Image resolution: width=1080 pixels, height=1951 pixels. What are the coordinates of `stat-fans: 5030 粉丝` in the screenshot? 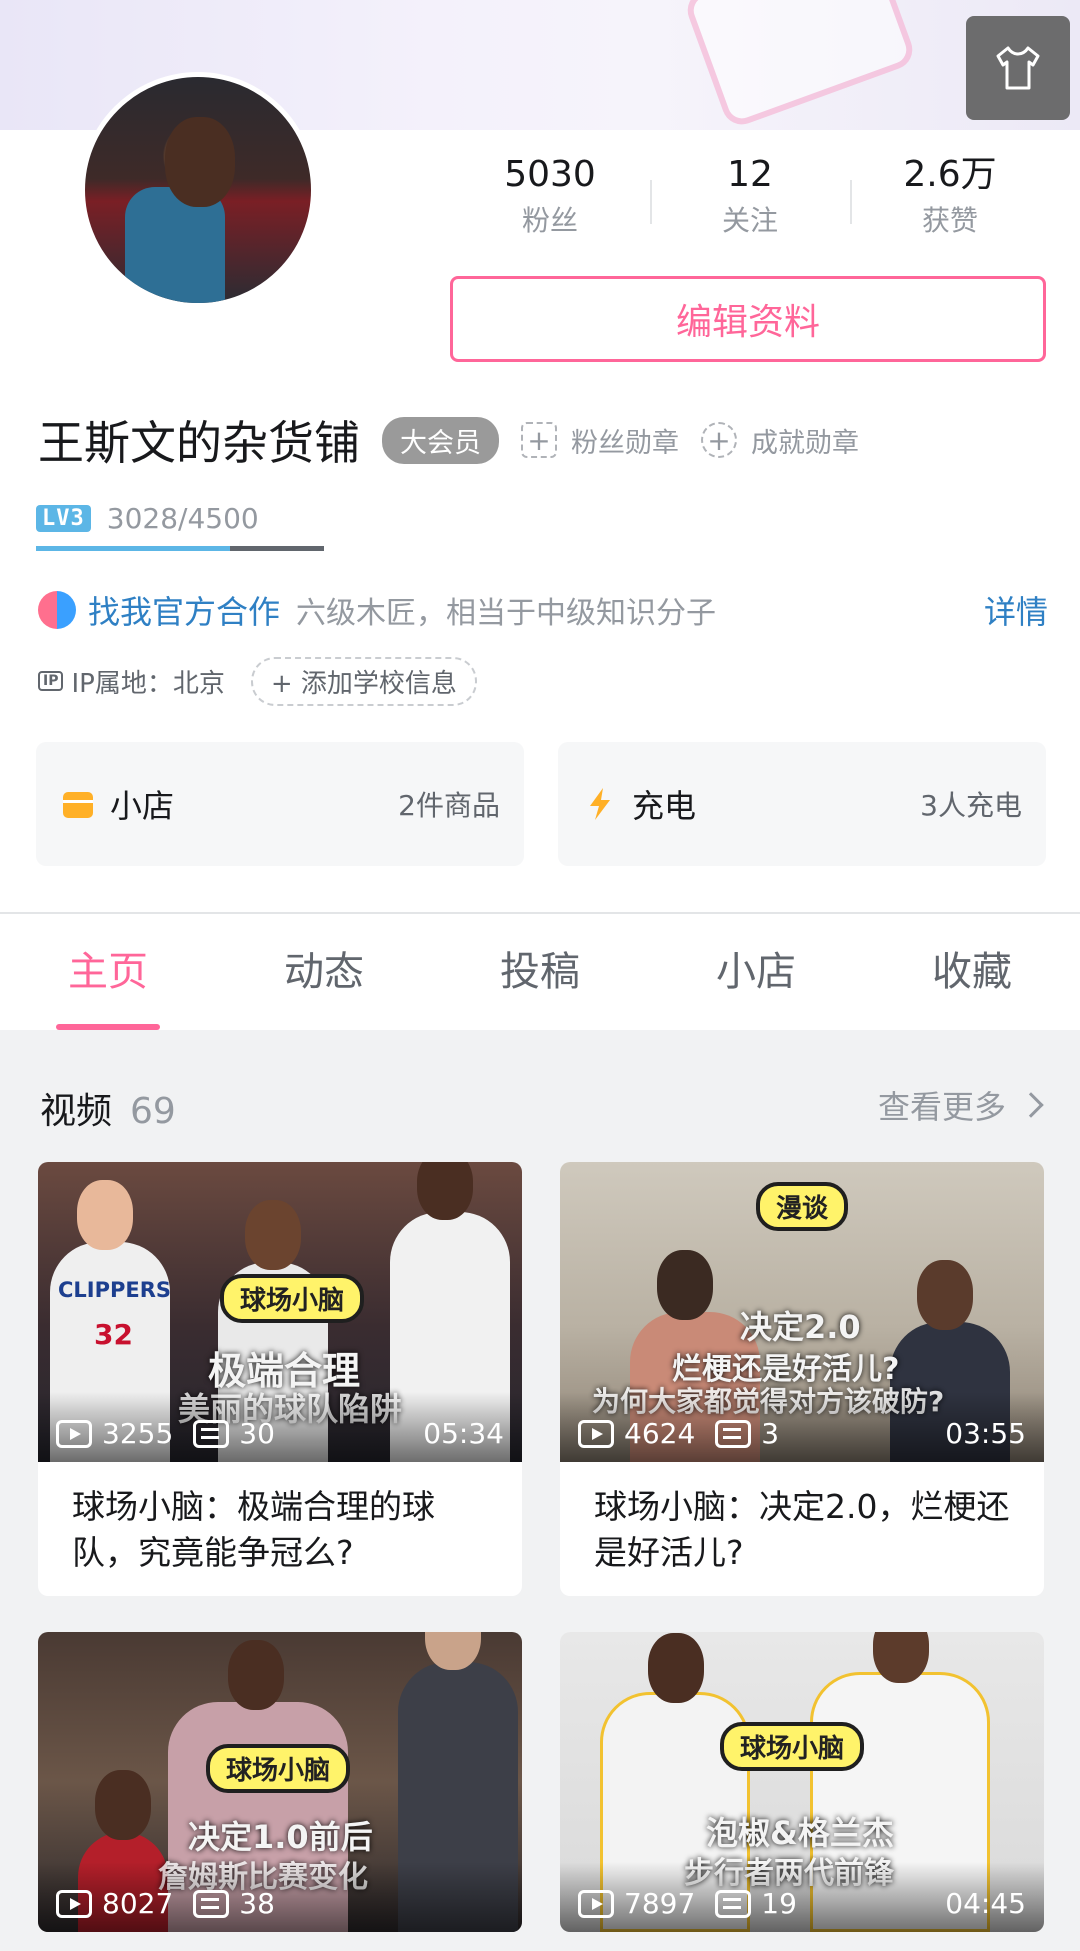 It's located at (550, 200).